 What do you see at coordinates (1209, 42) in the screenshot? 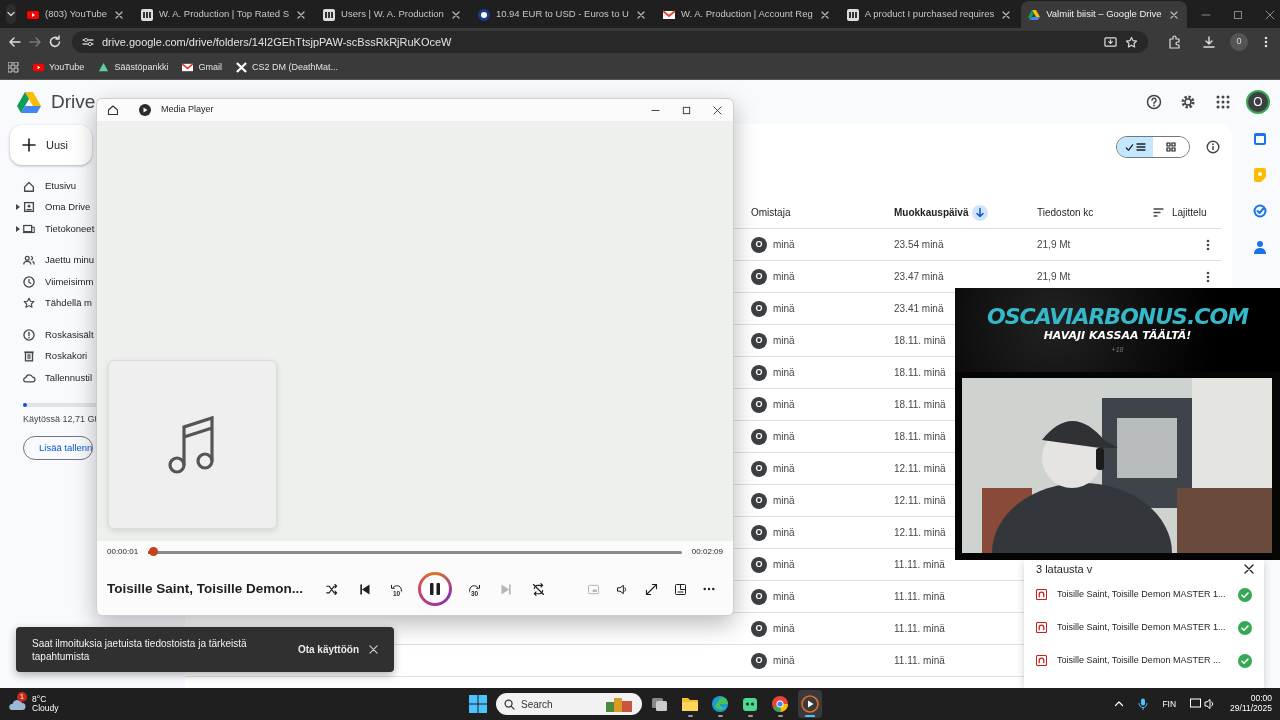
I see `download-icon` at bounding box center [1209, 42].